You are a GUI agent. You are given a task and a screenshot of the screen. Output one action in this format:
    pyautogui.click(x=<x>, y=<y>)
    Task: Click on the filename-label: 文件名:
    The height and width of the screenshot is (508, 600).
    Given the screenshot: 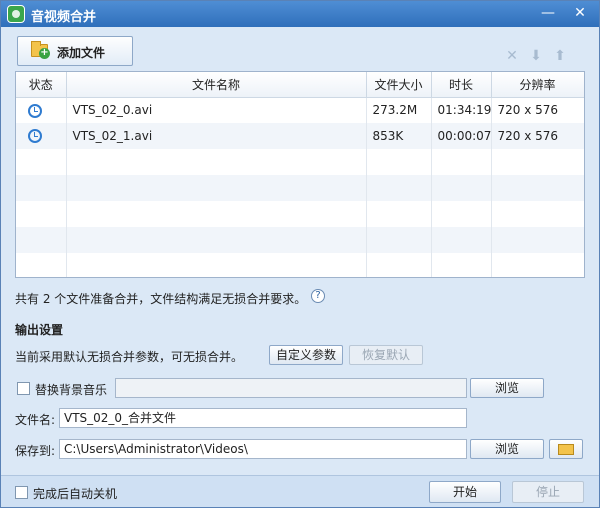 What is the action you would take?
    pyautogui.click(x=35, y=420)
    